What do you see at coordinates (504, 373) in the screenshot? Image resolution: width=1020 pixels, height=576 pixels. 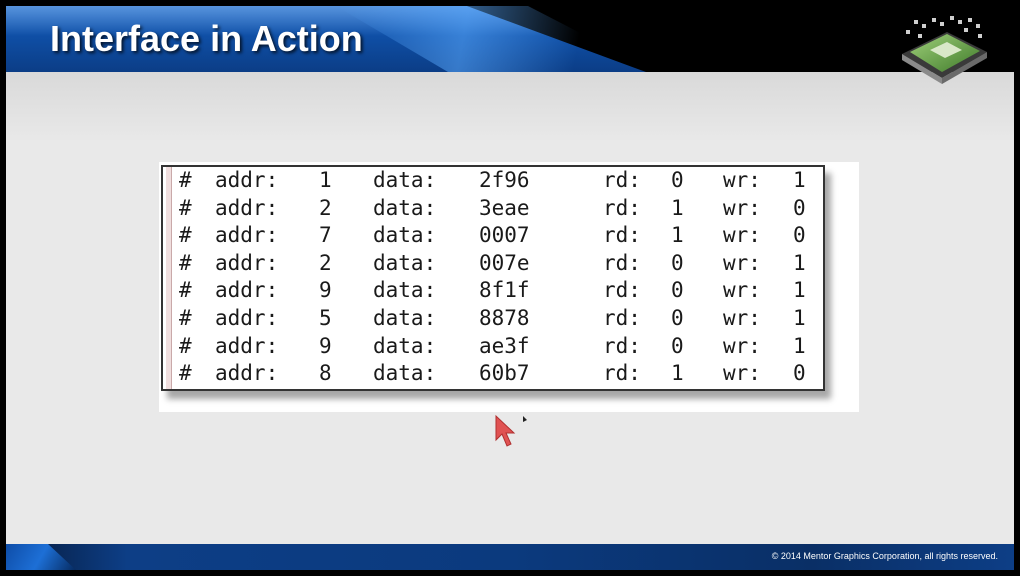 I see `data-value: 60b7` at bounding box center [504, 373].